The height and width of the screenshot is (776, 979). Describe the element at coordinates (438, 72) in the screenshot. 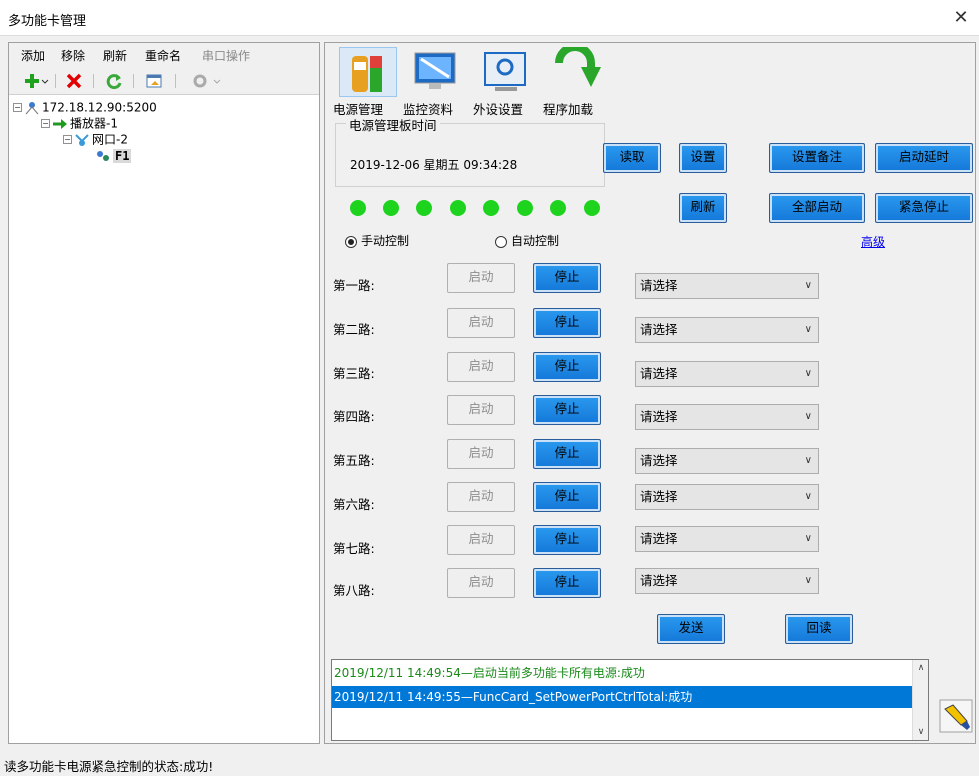

I see `monitor-icon` at that location.